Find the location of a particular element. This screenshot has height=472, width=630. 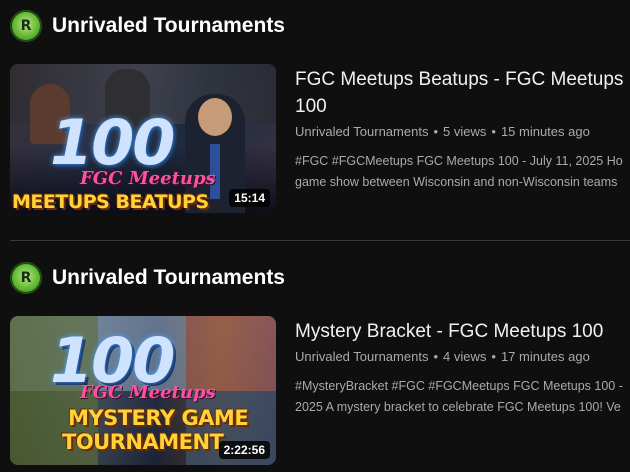

upload-age: 15 minutes ago is located at coordinates (545, 131).